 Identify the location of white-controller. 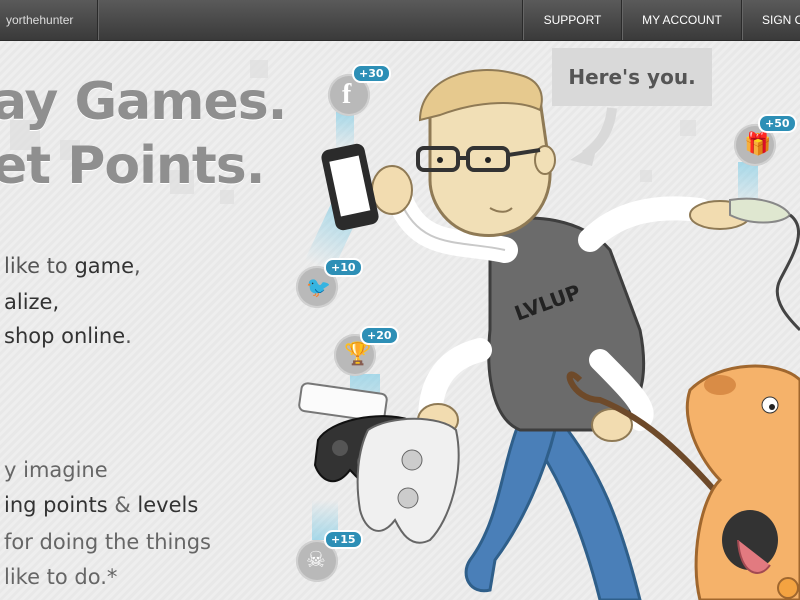
(408, 480).